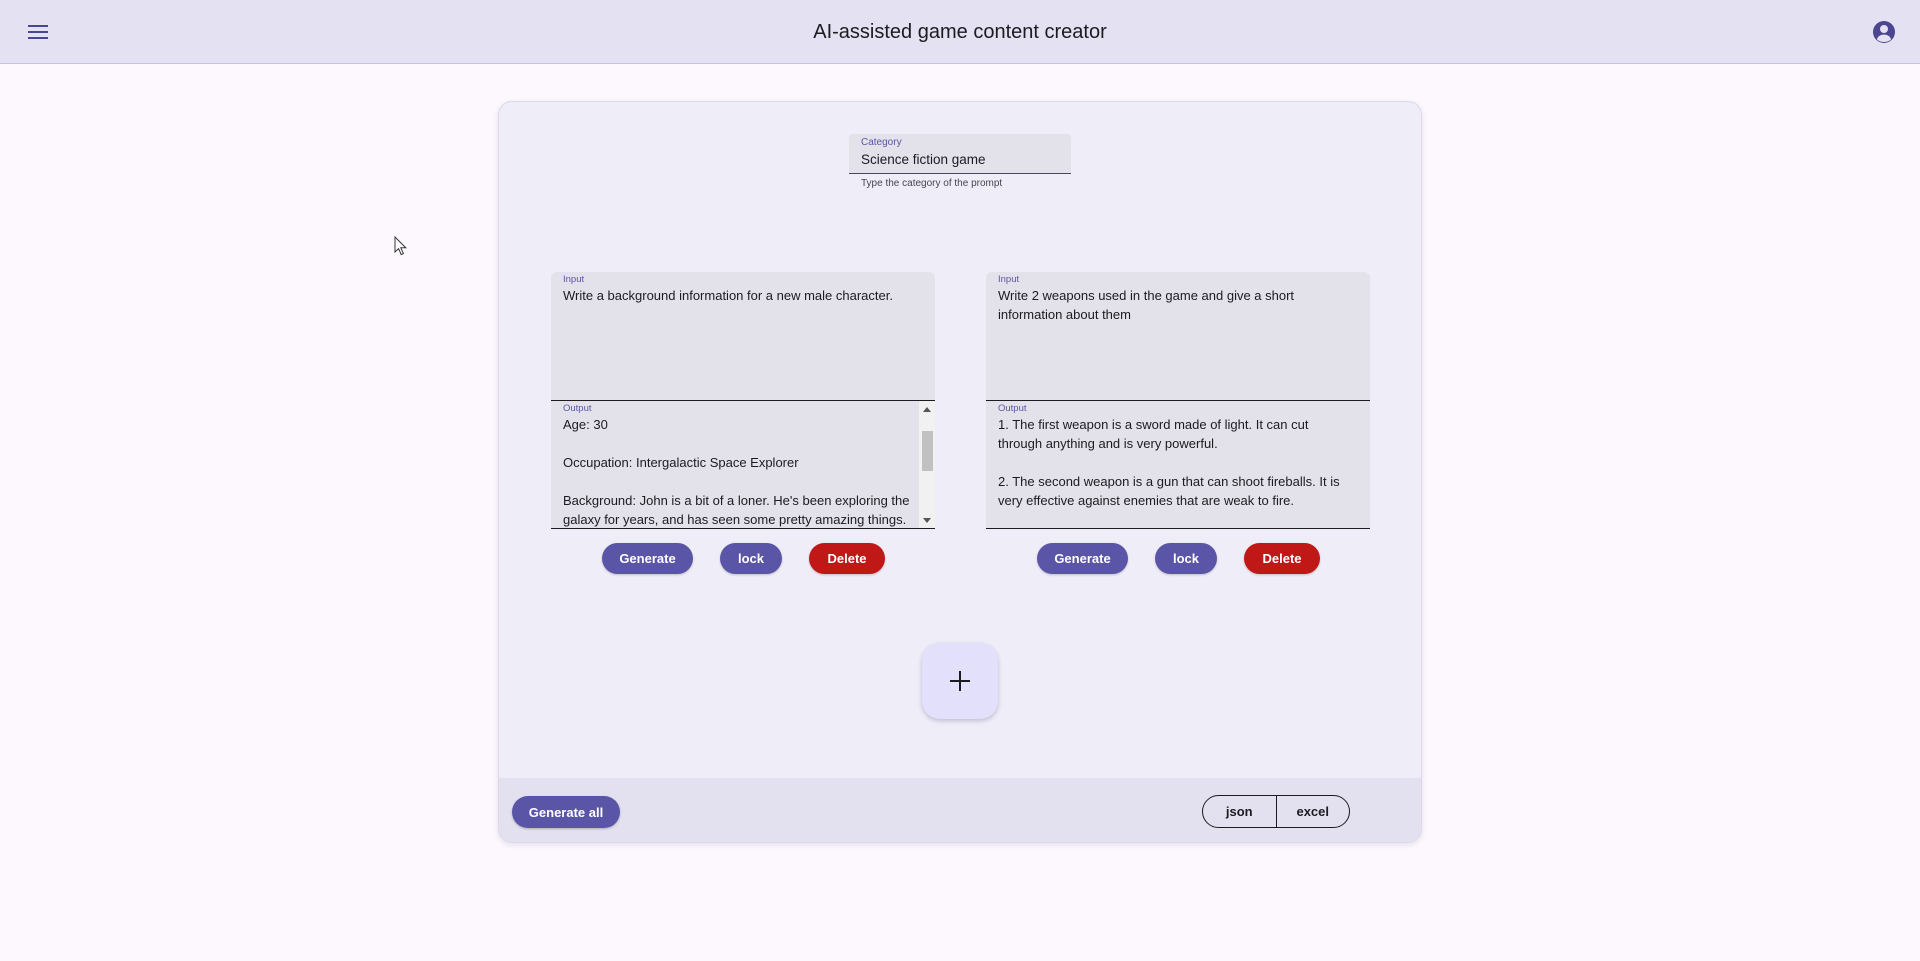 The image size is (1920, 961). Describe the element at coordinates (961, 159) in the screenshot. I see `category-input` at that location.